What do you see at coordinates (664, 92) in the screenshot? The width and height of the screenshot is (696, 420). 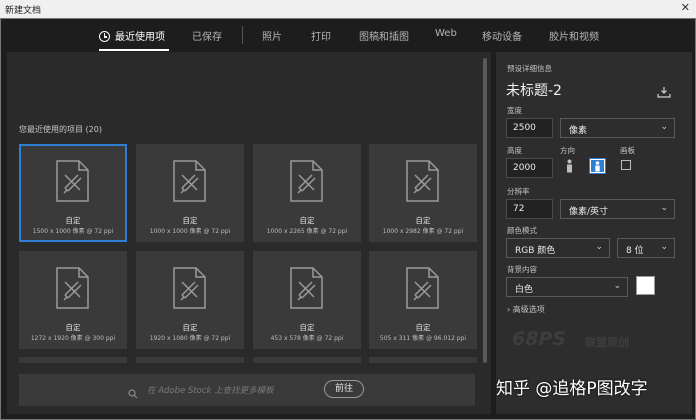 I see `save-preset-icon` at bounding box center [664, 92].